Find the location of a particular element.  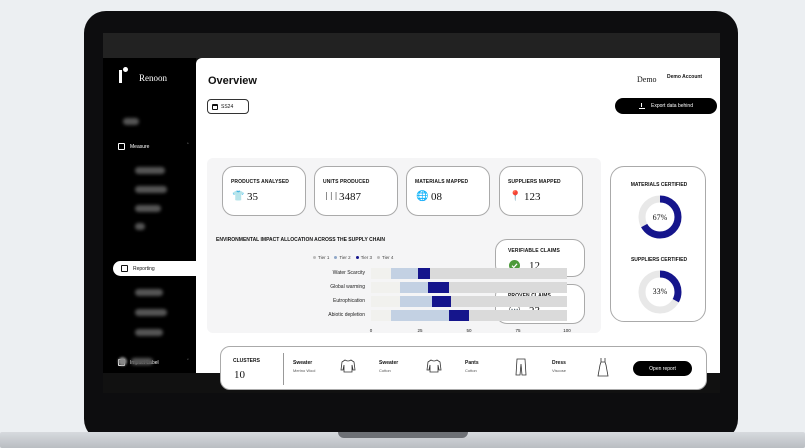

season-selector: SS24 is located at coordinates (228, 106).